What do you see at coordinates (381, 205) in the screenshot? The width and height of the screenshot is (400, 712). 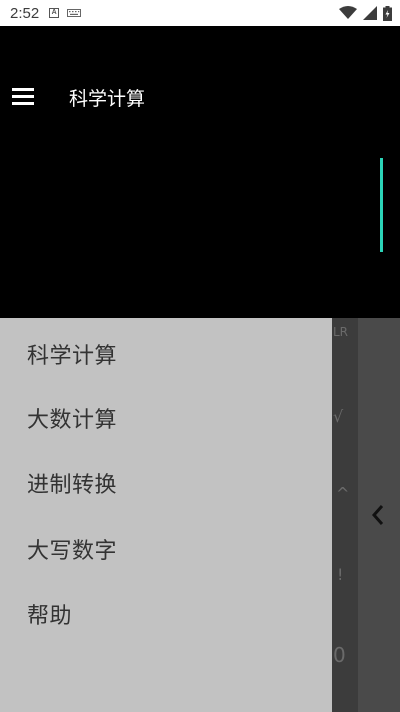 I see `input-cursor` at bounding box center [381, 205].